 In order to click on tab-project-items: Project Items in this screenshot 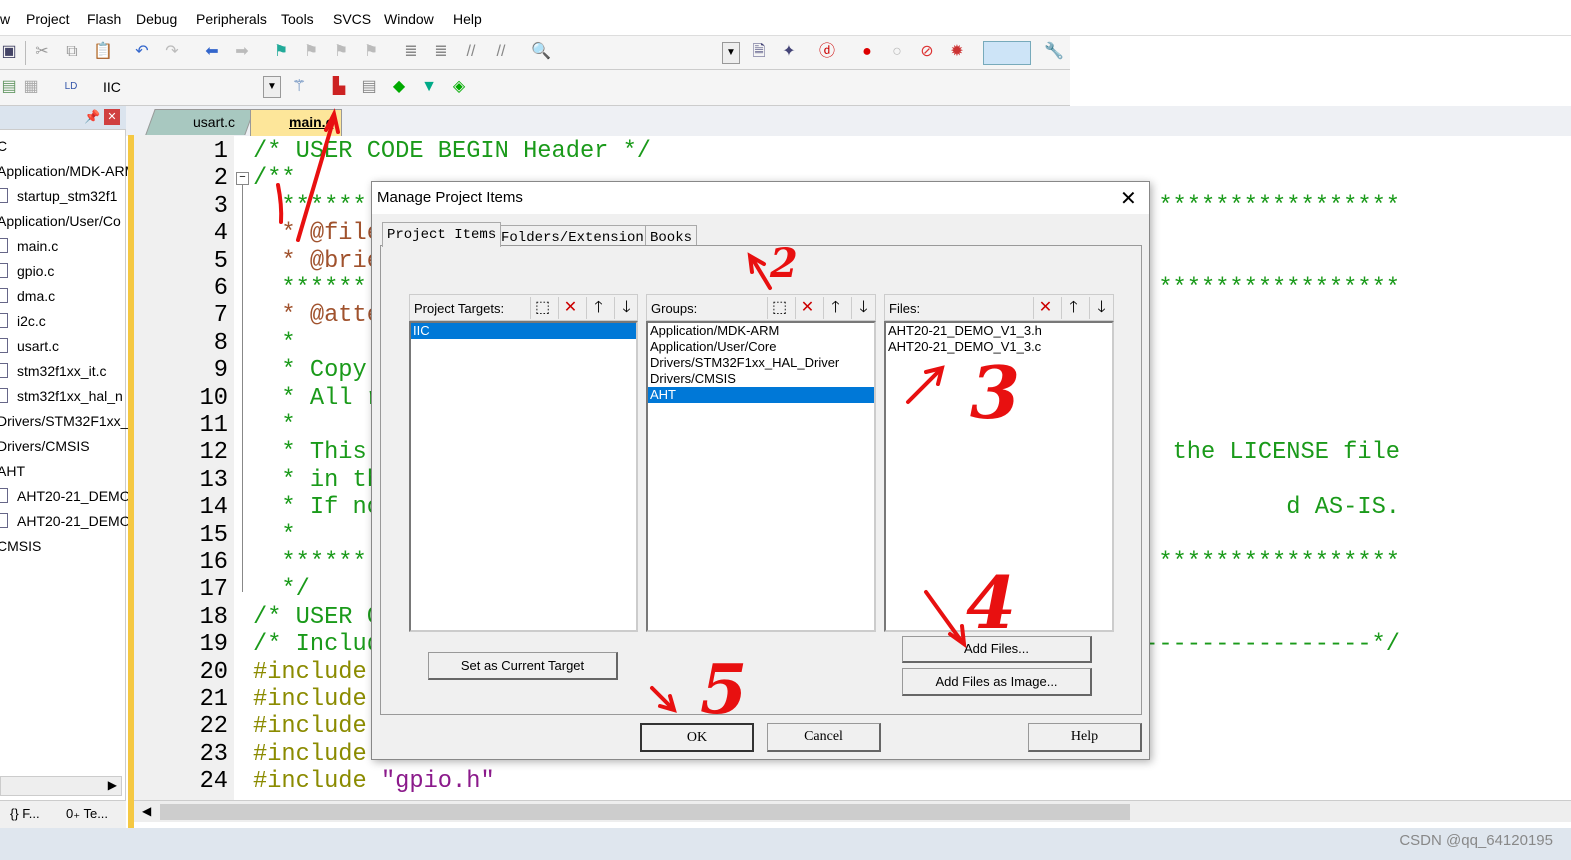, I will do `click(442, 234)`.